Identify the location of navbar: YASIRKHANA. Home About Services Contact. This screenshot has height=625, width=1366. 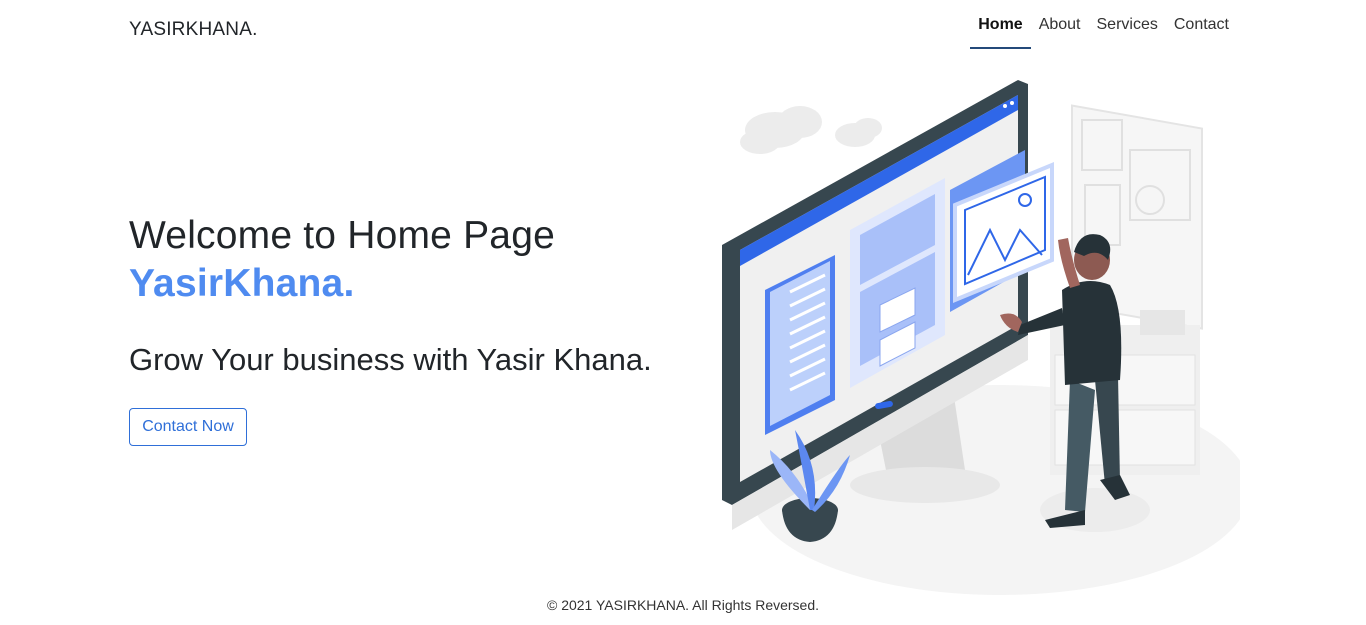
(683, 30).